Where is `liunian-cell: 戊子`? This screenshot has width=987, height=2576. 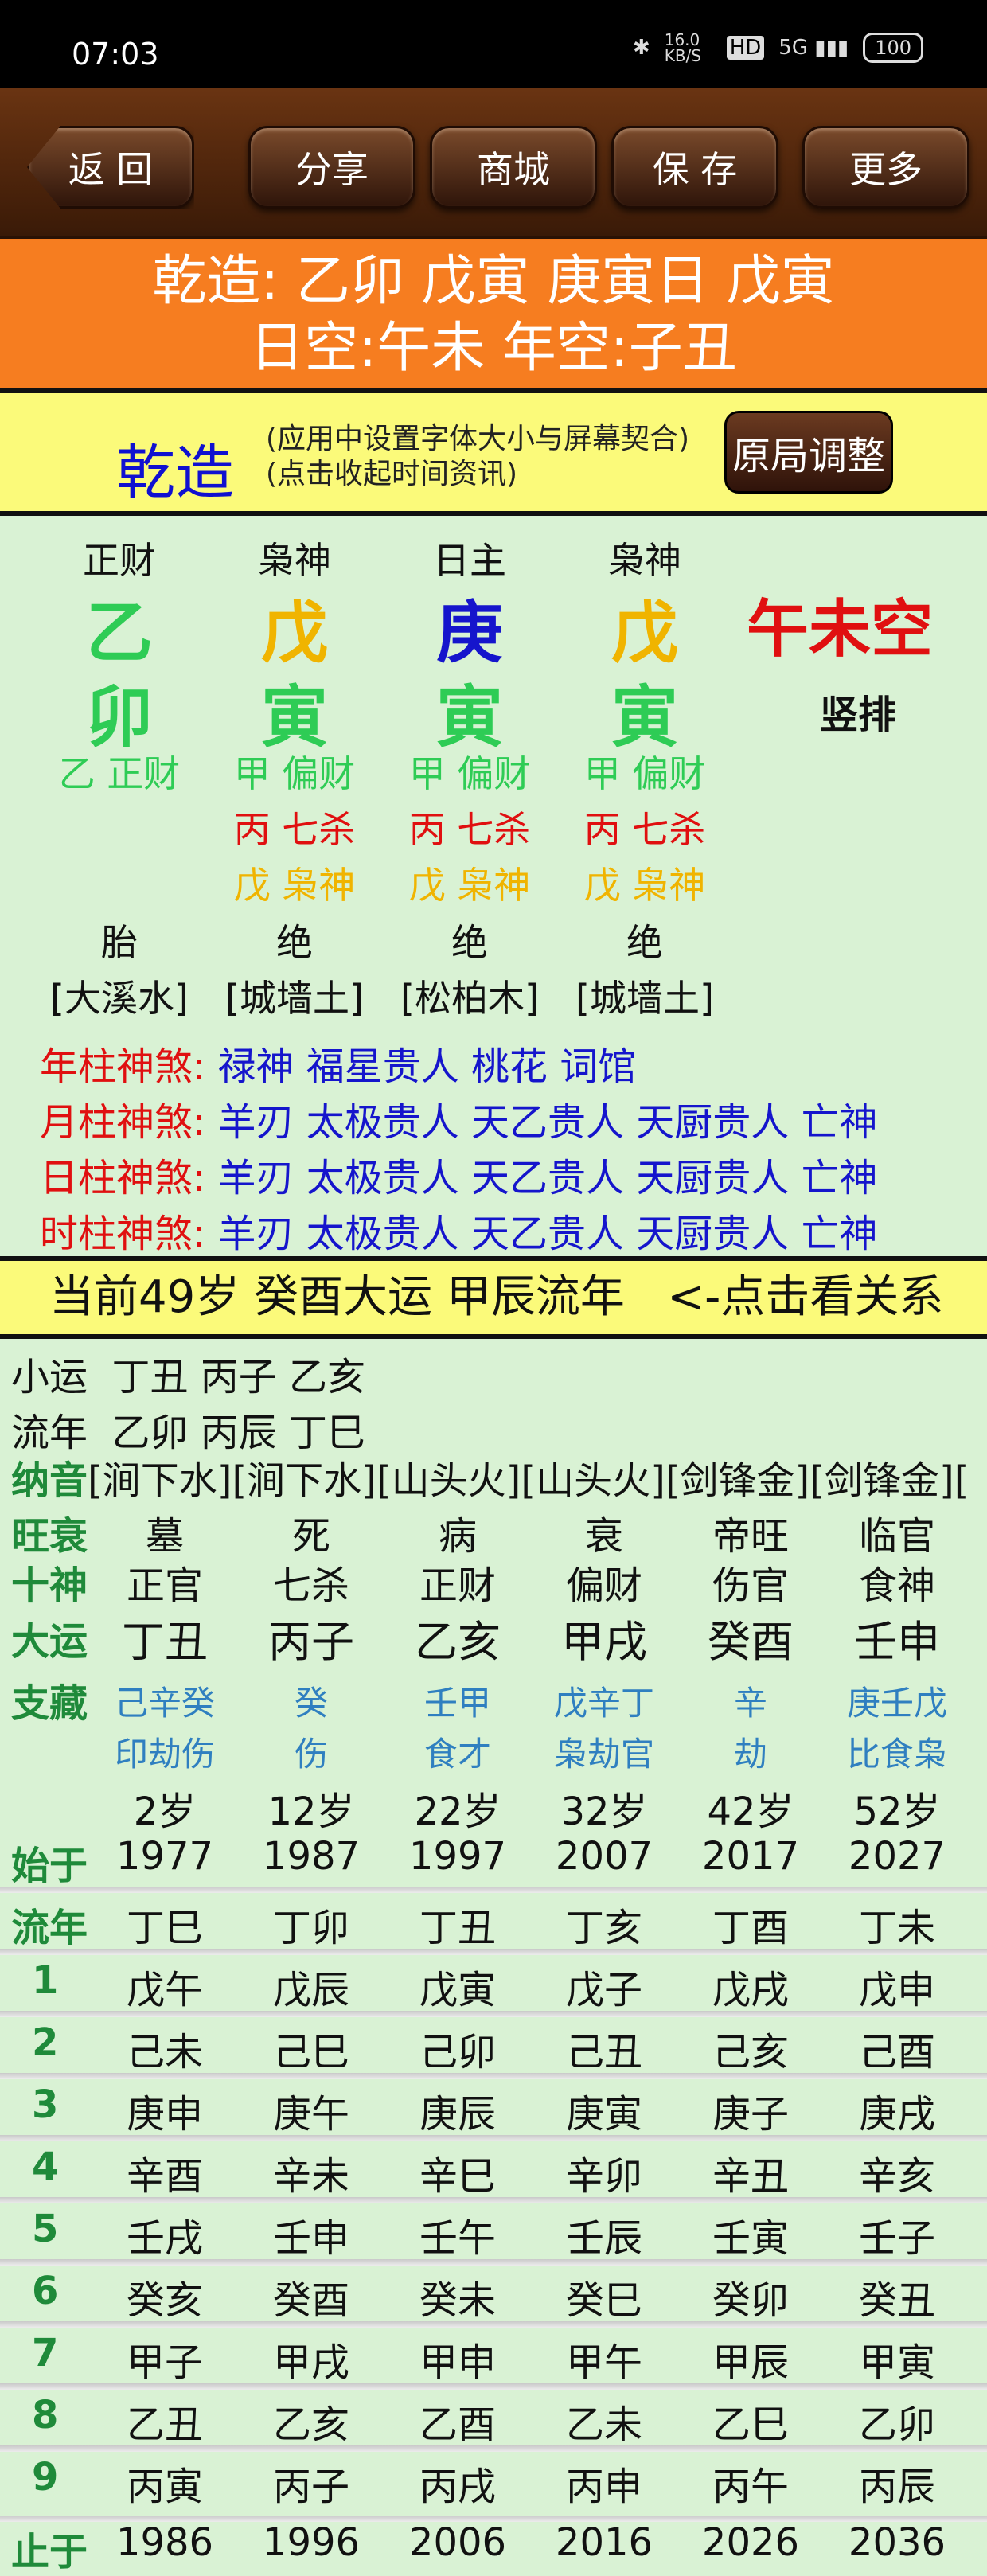 liunian-cell: 戊子 is located at coordinates (604, 1986).